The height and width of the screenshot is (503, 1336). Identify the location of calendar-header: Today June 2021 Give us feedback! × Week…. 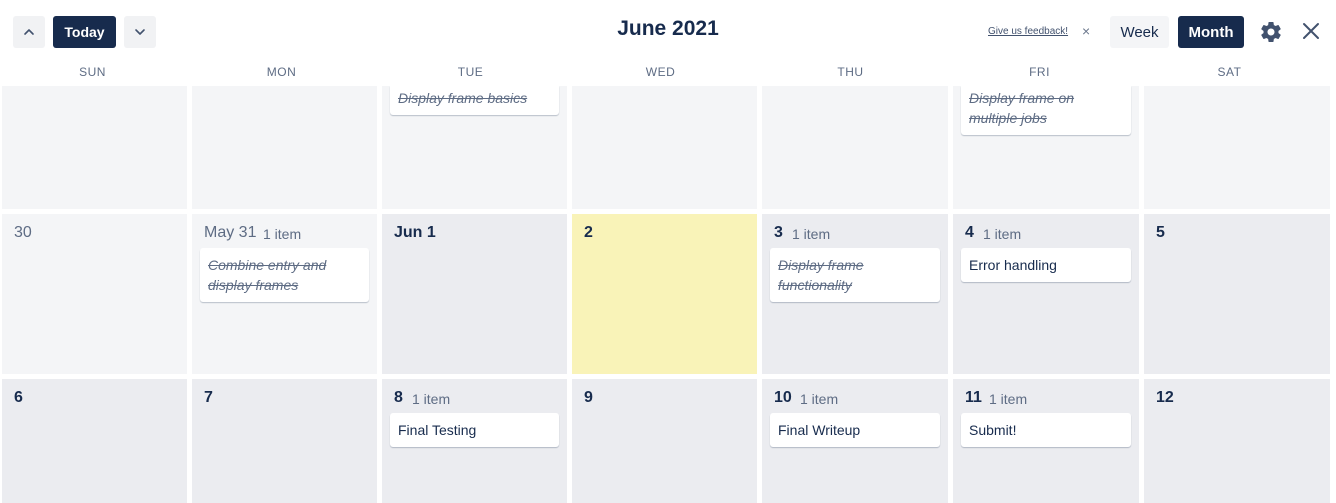
(668, 31).